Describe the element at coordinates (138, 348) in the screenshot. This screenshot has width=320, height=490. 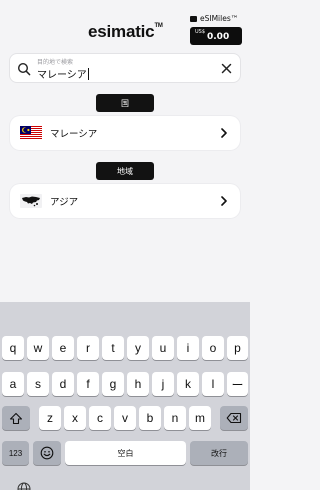
I see `key: y` at that location.